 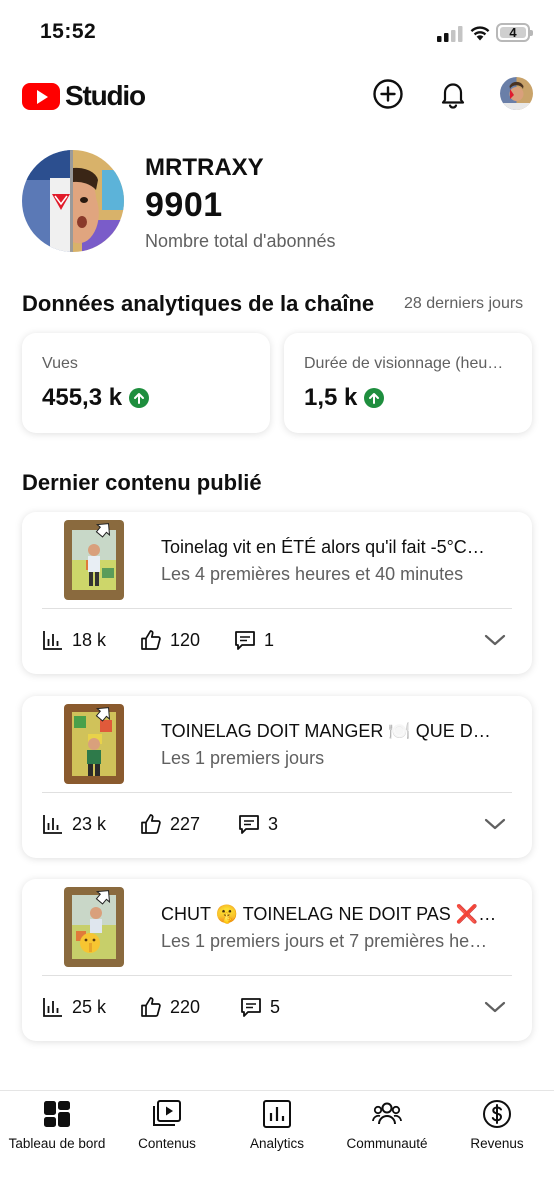 I want to click on notifications-bell-icon, so click(x=453, y=94).